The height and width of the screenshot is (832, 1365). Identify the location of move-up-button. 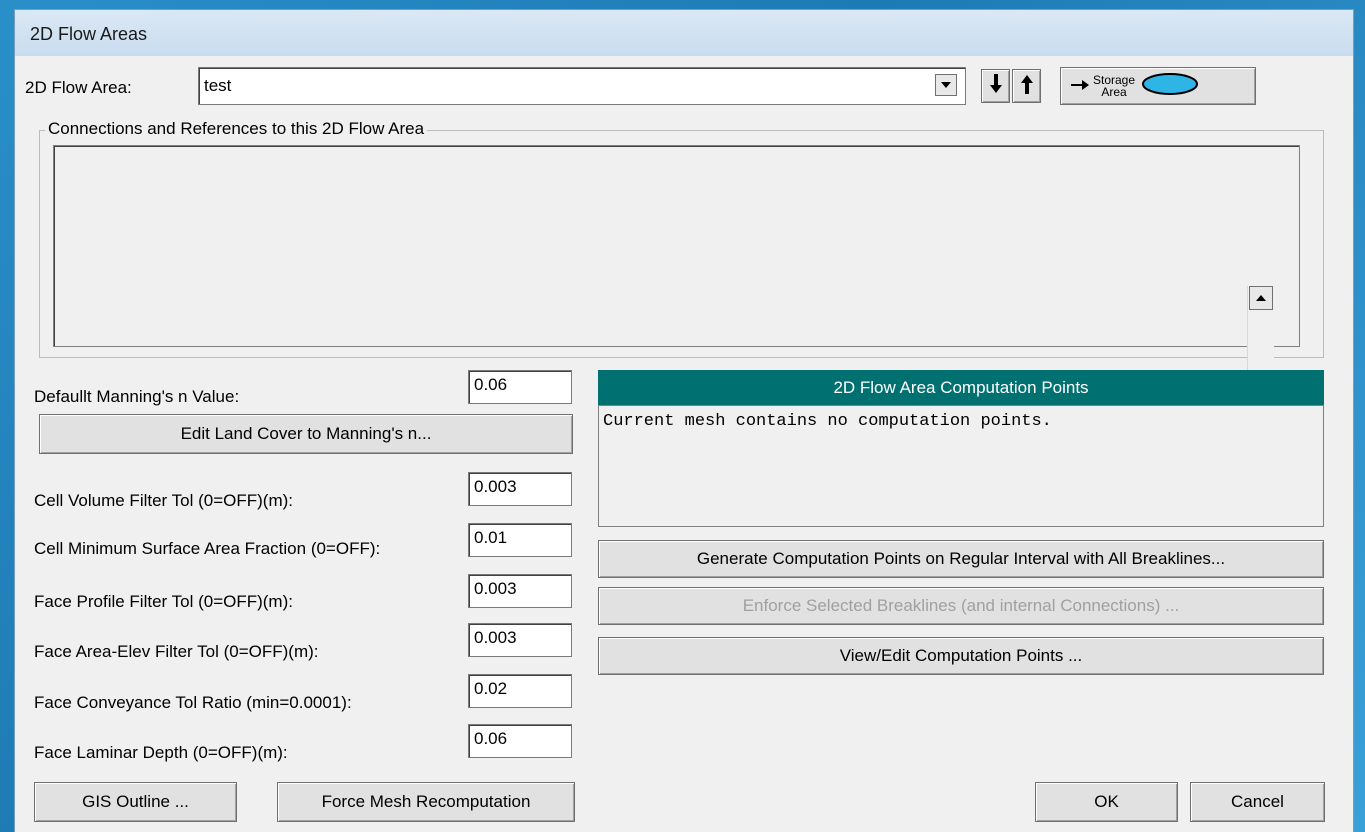
(1026, 86).